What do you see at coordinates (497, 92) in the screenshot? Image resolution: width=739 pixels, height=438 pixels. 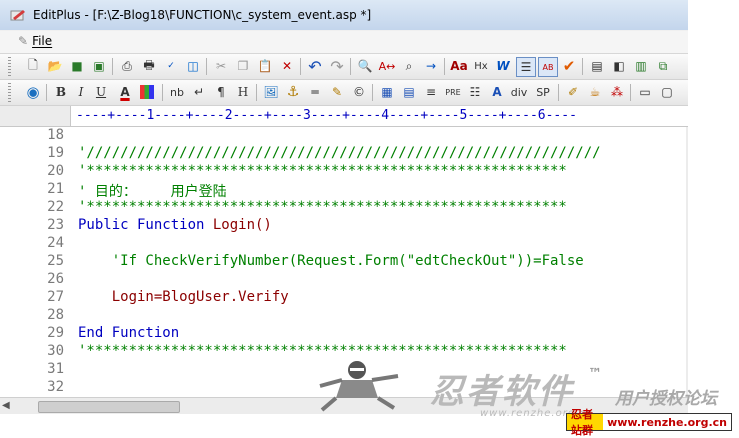 I see `text-a-icon: A` at bounding box center [497, 92].